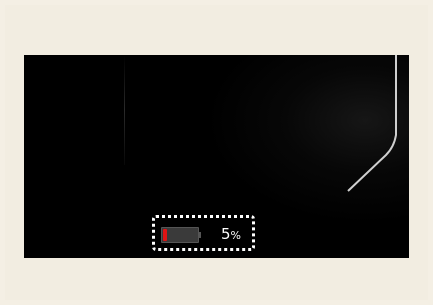  I want to click on battery-level-fill, so click(165, 235).